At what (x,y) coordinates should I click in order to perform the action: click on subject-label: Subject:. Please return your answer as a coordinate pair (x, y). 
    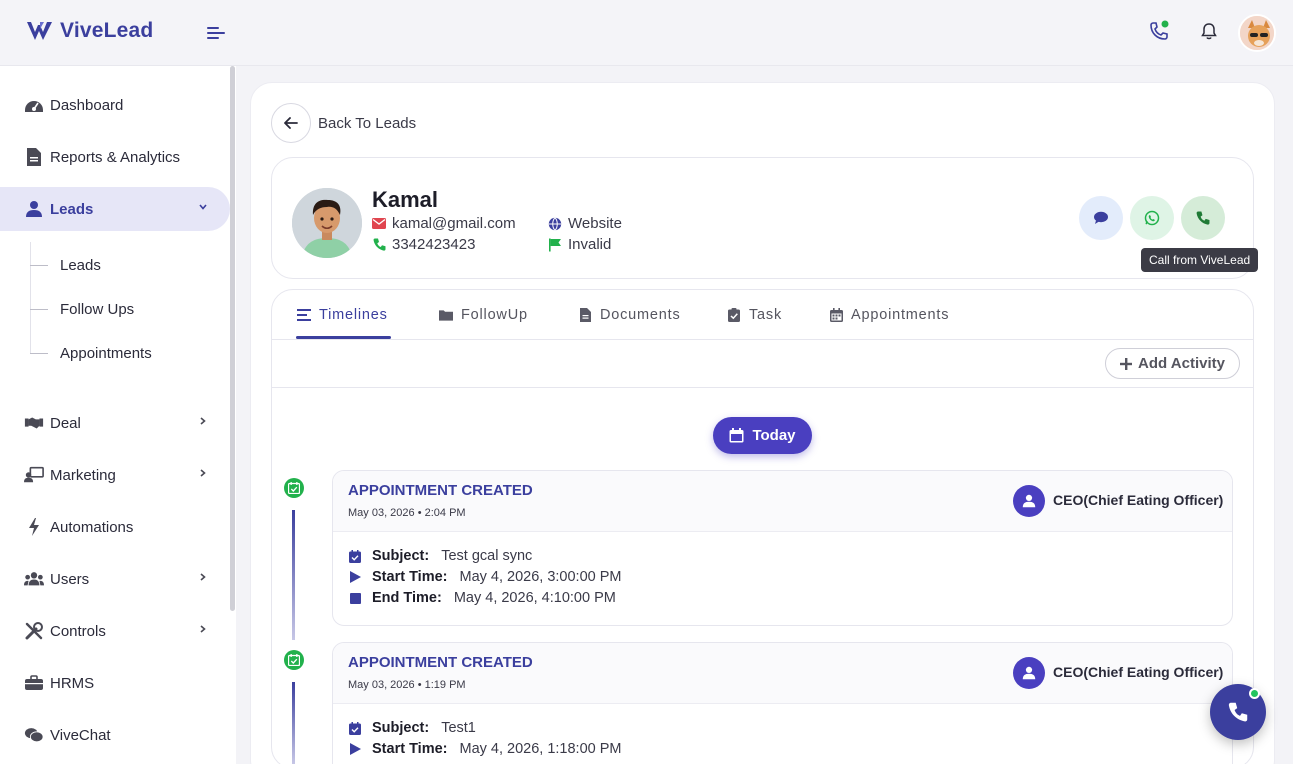
    Looking at the image, I should click on (401, 728).